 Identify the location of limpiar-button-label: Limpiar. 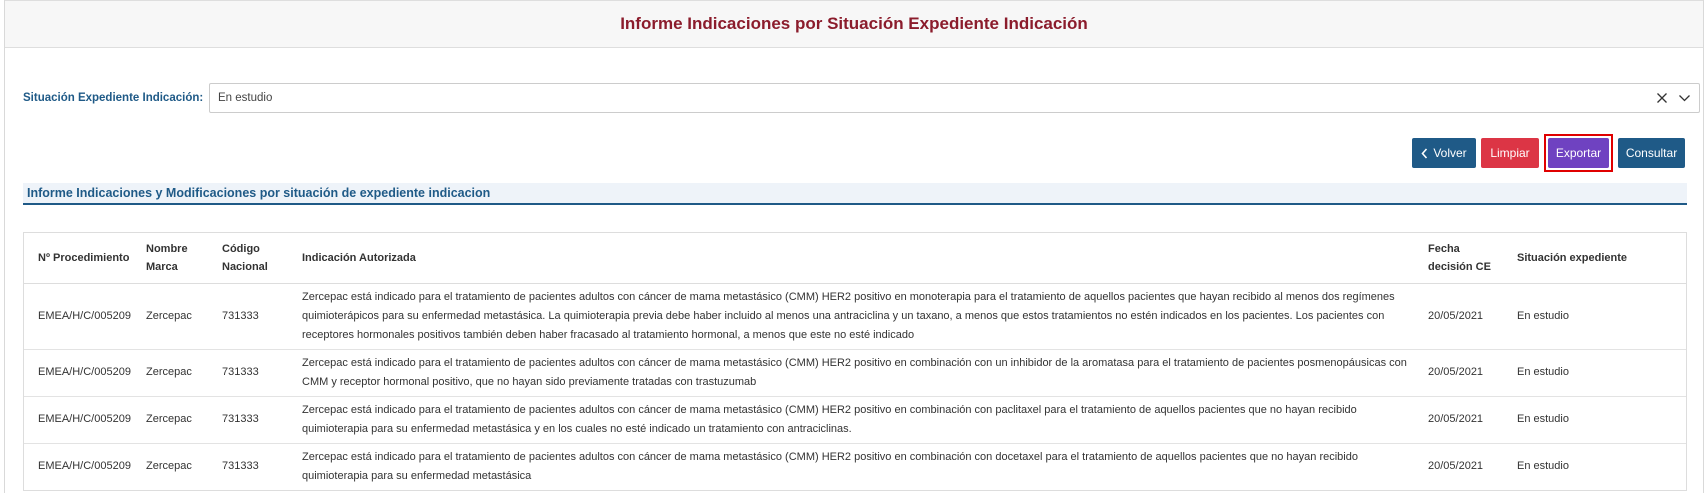
(1510, 153).